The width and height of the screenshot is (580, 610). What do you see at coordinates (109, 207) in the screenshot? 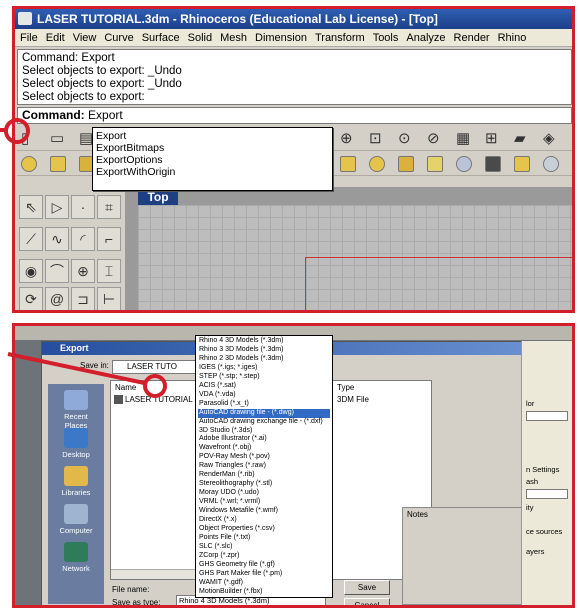
I see `rectangle-icon: ⌗` at bounding box center [109, 207].